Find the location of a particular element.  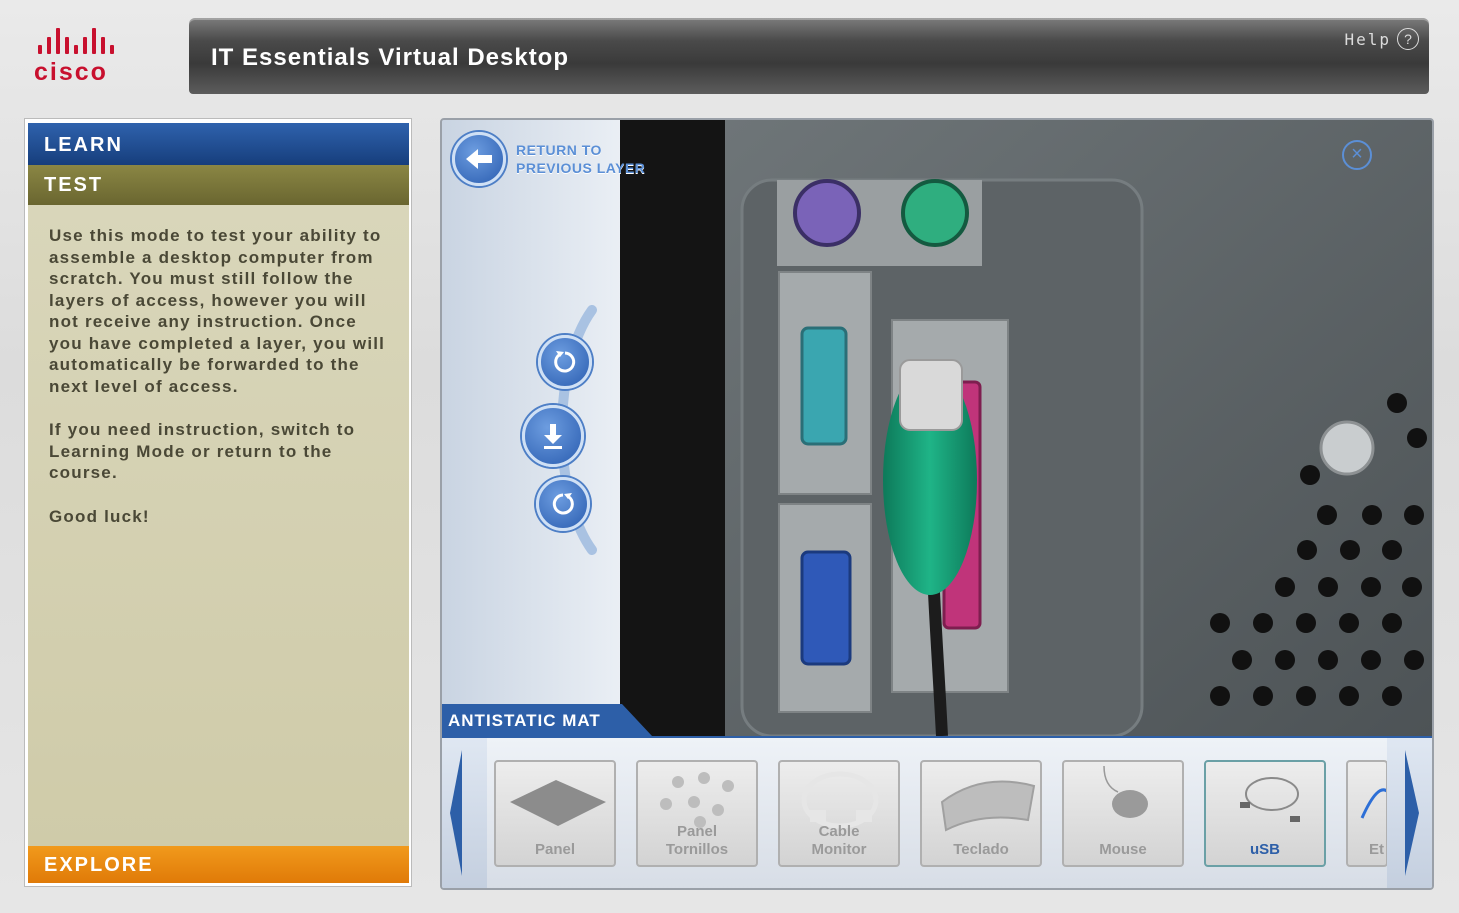

component-label: Et is located at coordinates (1376, 849).